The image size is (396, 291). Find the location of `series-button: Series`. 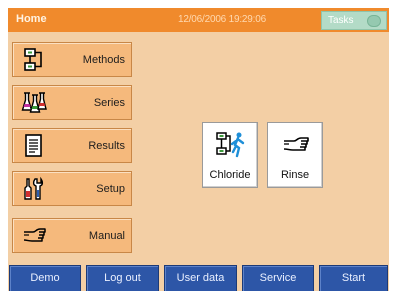

series-button: Series is located at coordinates (72, 102).